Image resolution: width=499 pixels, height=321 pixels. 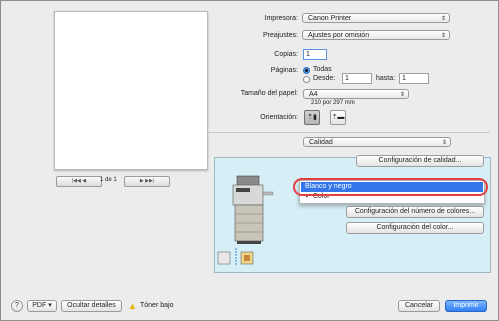 I want to click on chevron-down-icon: ▾, so click(x=50, y=305).